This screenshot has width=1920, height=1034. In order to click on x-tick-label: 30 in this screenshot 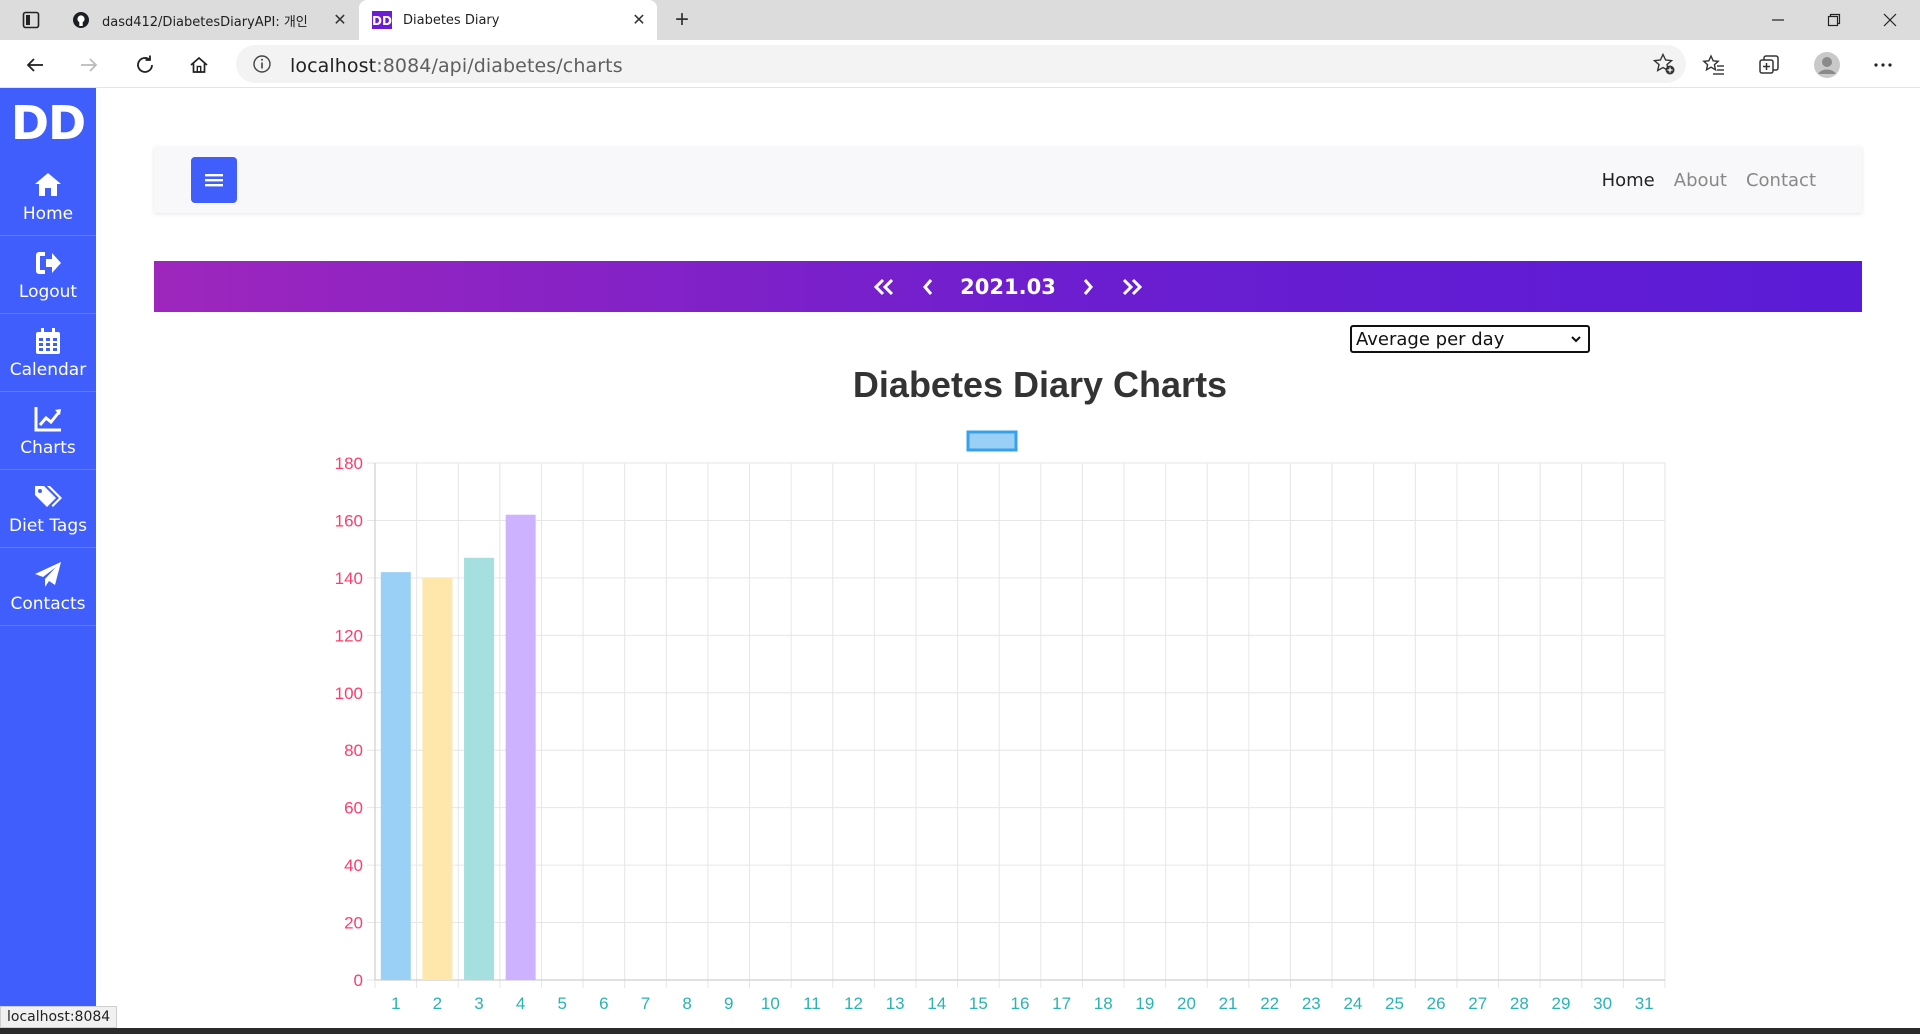, I will do `click(1602, 1003)`.